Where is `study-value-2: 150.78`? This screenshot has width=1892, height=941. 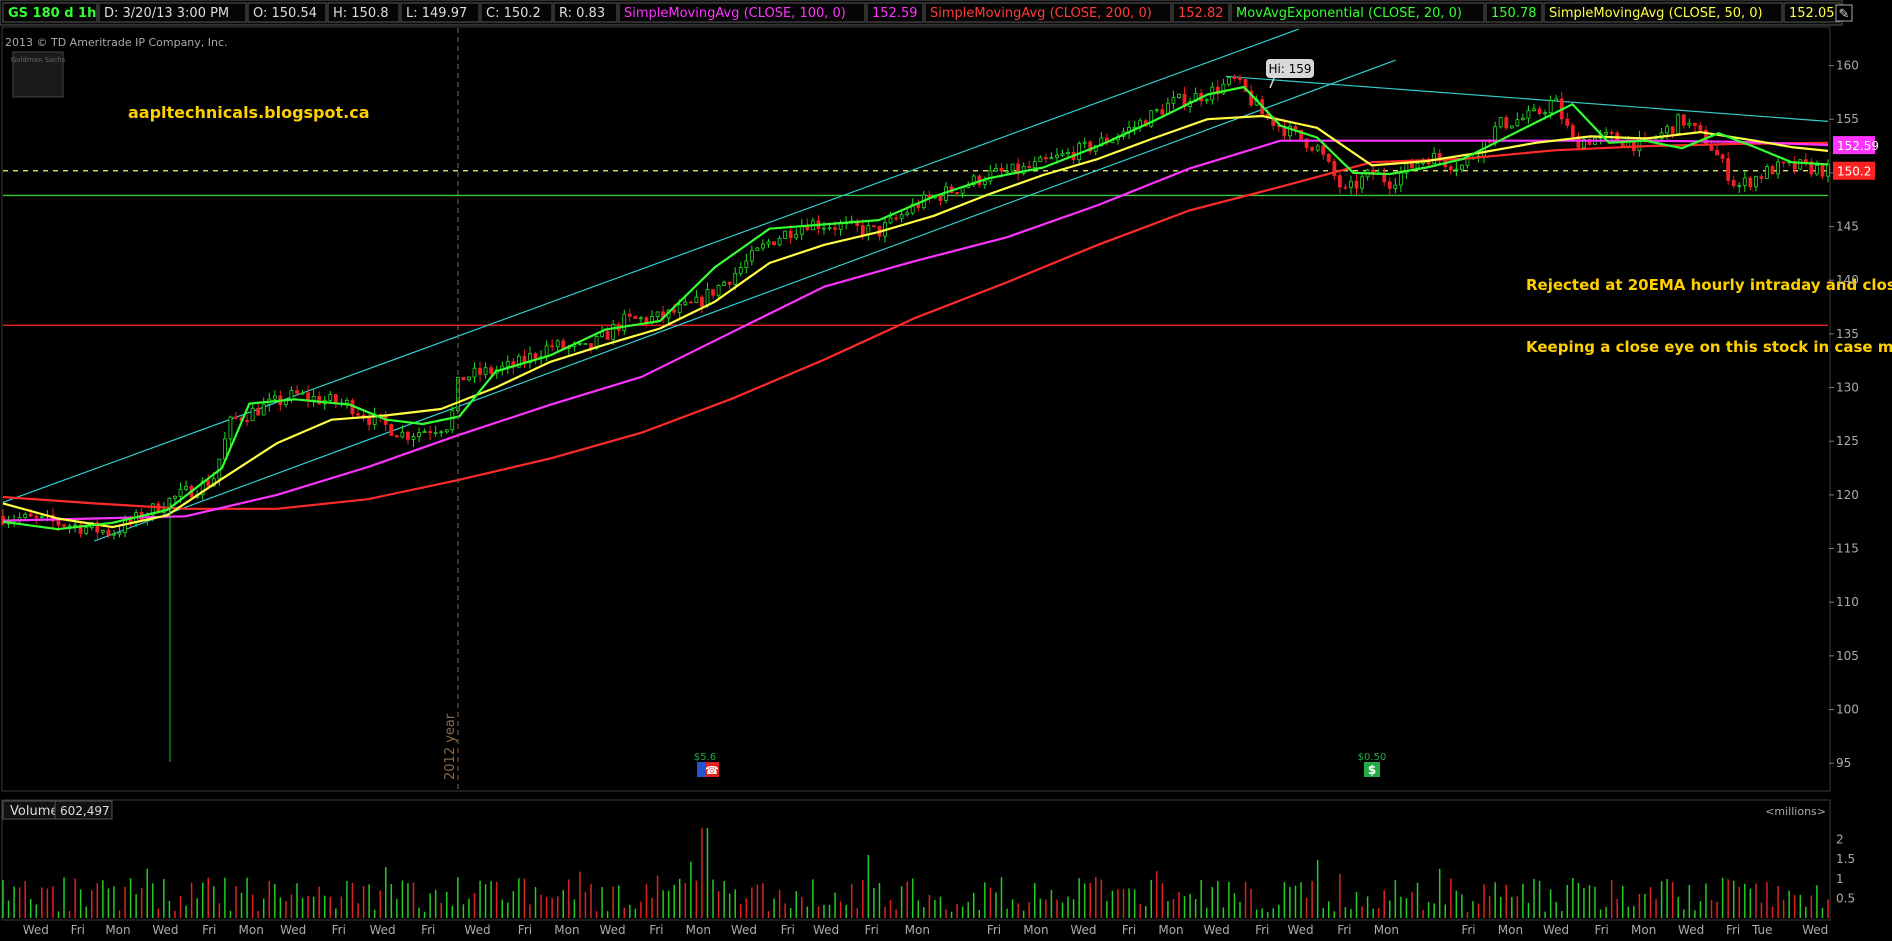 study-value-2: 150.78 is located at coordinates (1514, 13).